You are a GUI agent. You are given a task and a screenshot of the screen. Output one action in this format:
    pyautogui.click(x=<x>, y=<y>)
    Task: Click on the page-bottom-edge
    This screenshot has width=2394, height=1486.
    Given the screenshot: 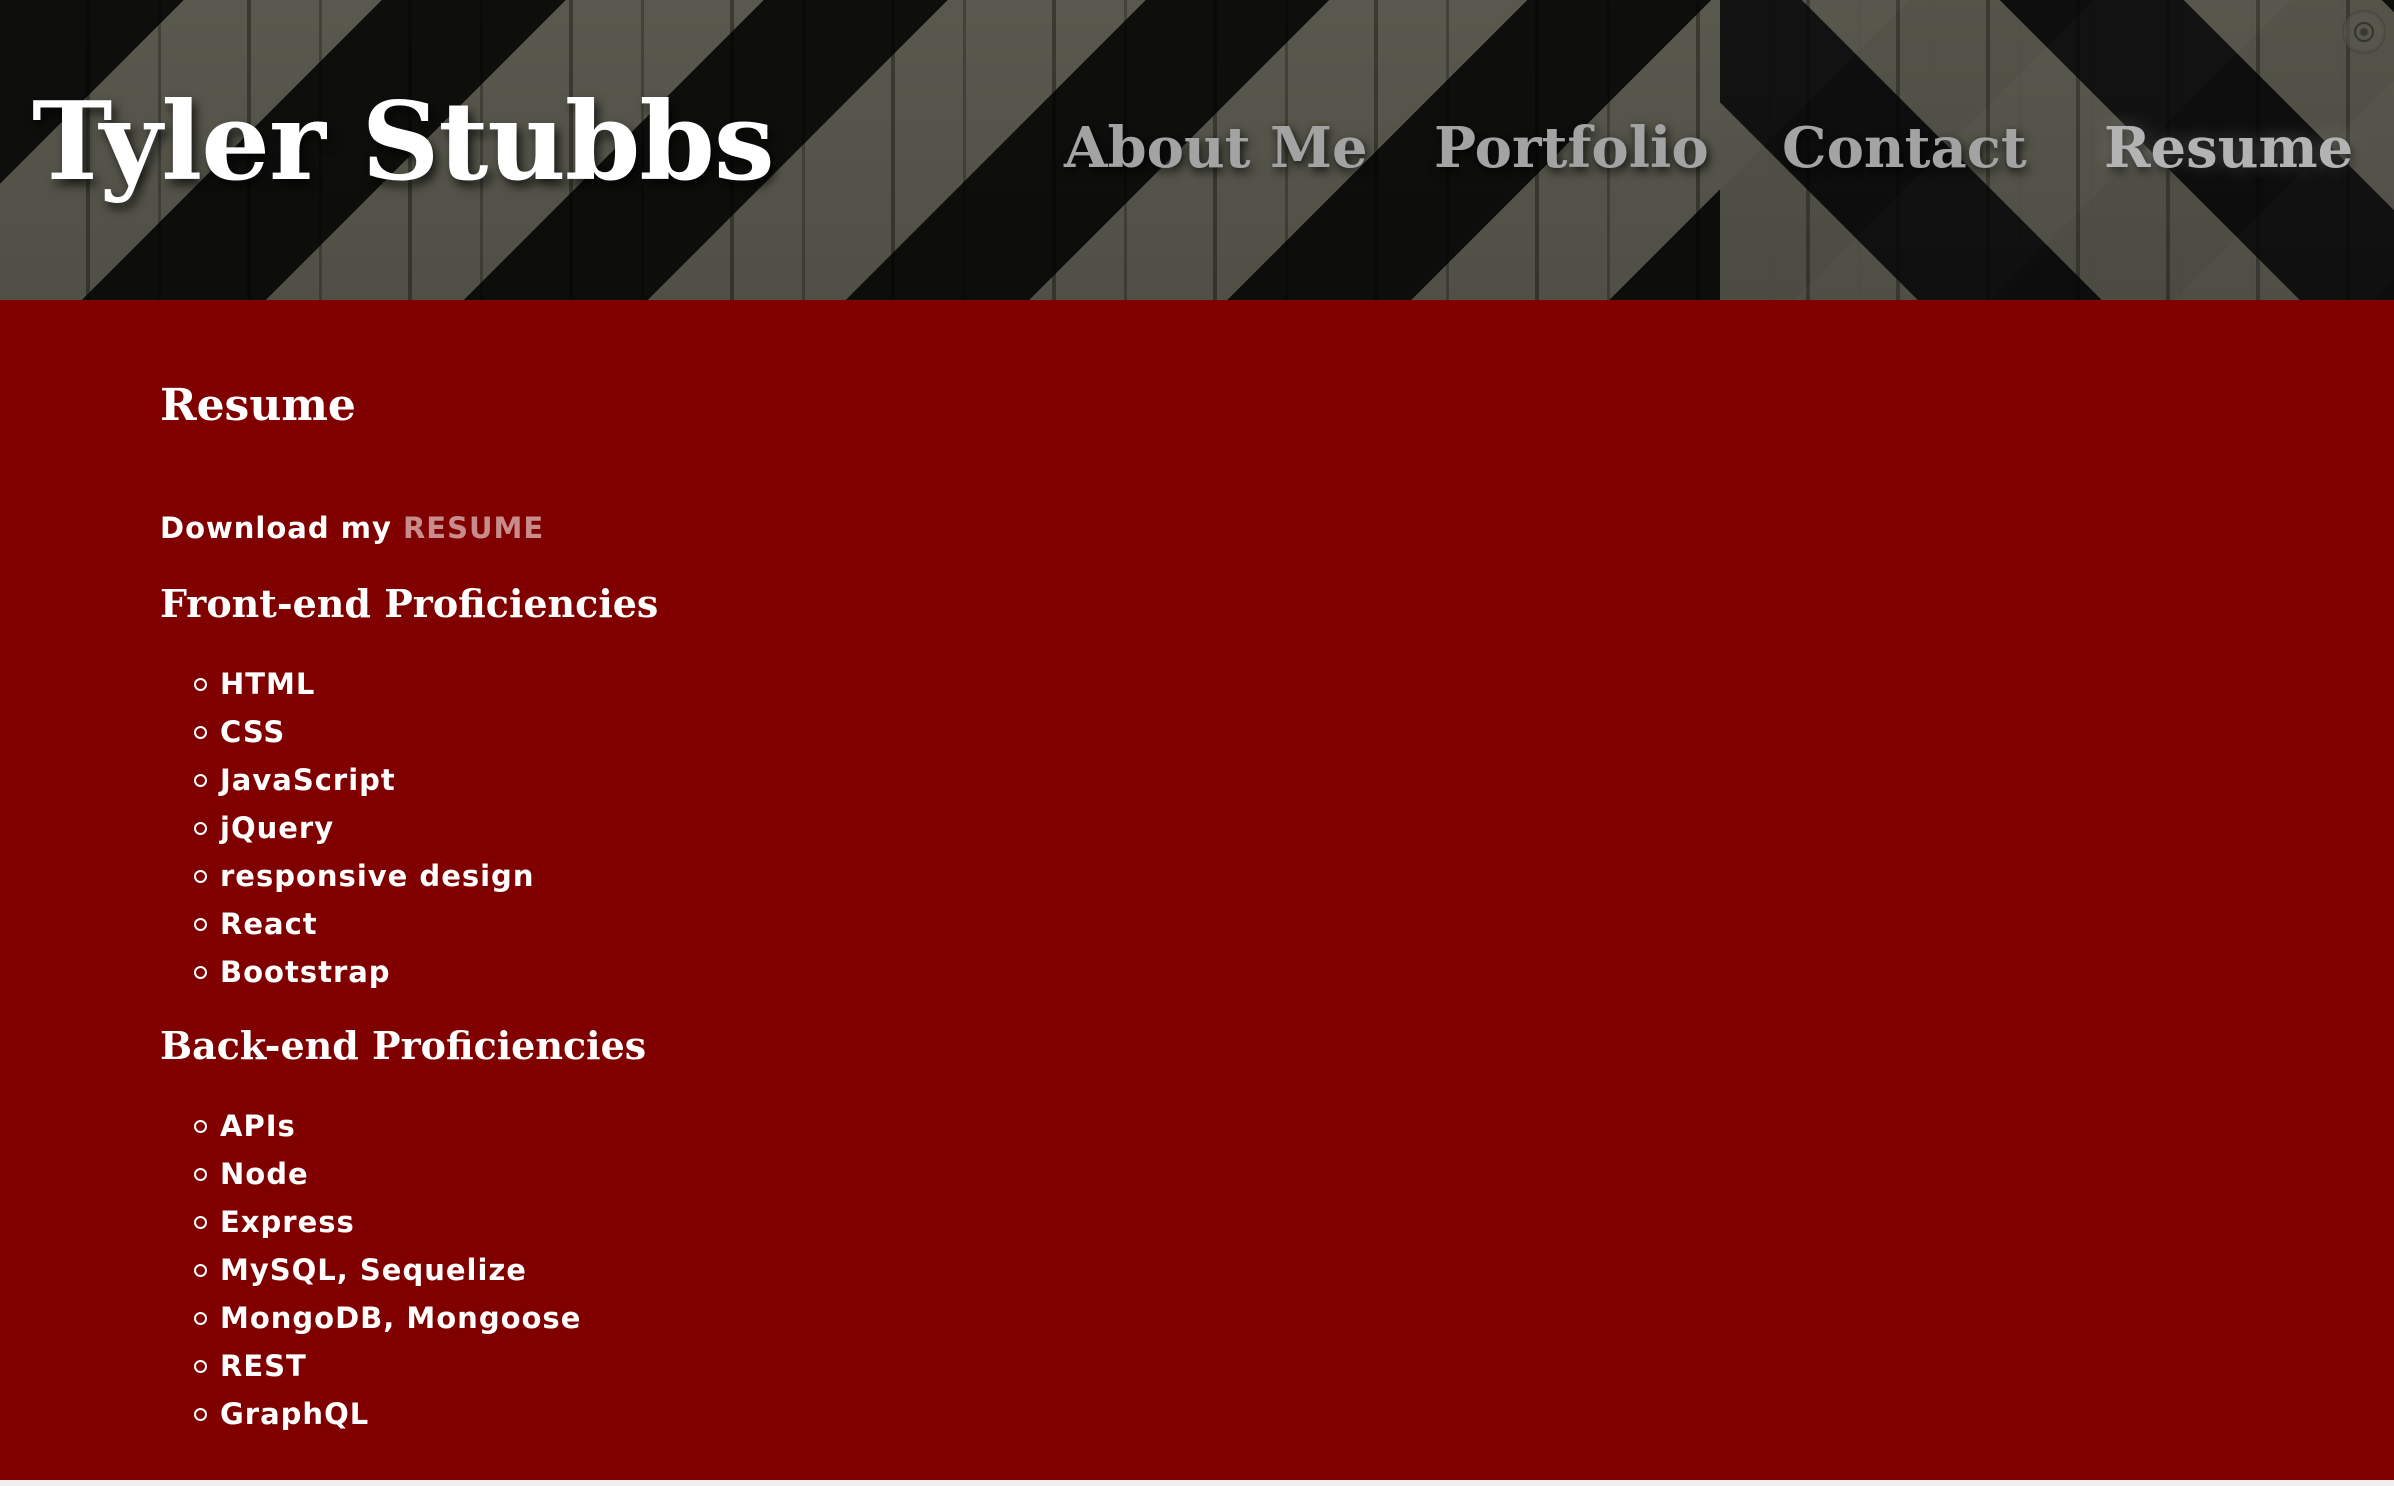 What is the action you would take?
    pyautogui.click(x=1197, y=1483)
    